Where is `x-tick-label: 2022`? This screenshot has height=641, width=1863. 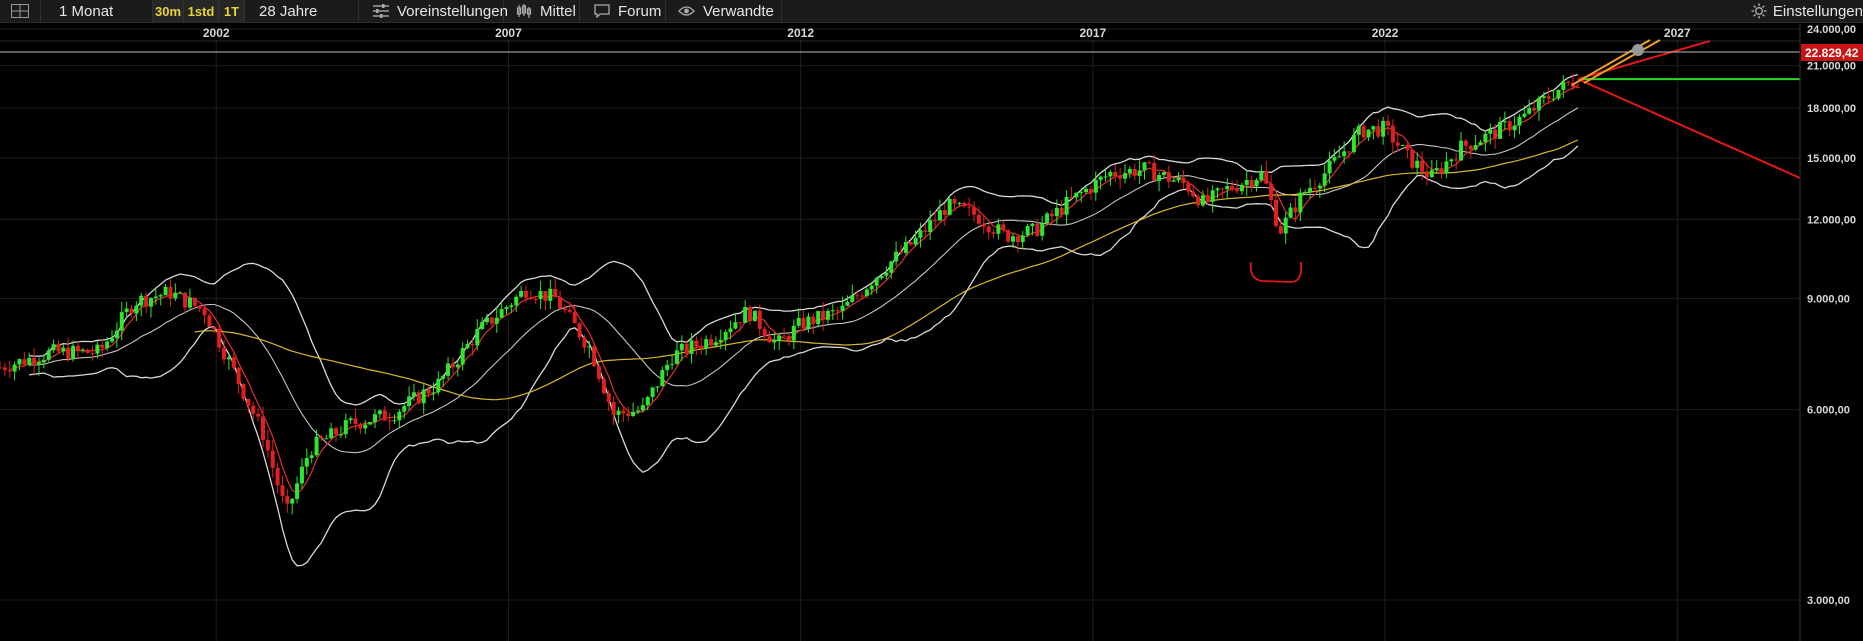
x-tick-label: 2022 is located at coordinates (1385, 33).